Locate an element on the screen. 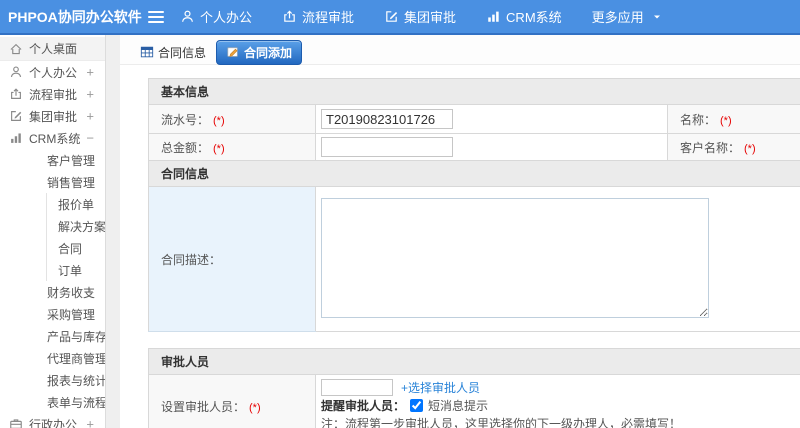 The height and width of the screenshot is (428, 800). sidebar-item-order: 订单 is located at coordinates (76, 270).